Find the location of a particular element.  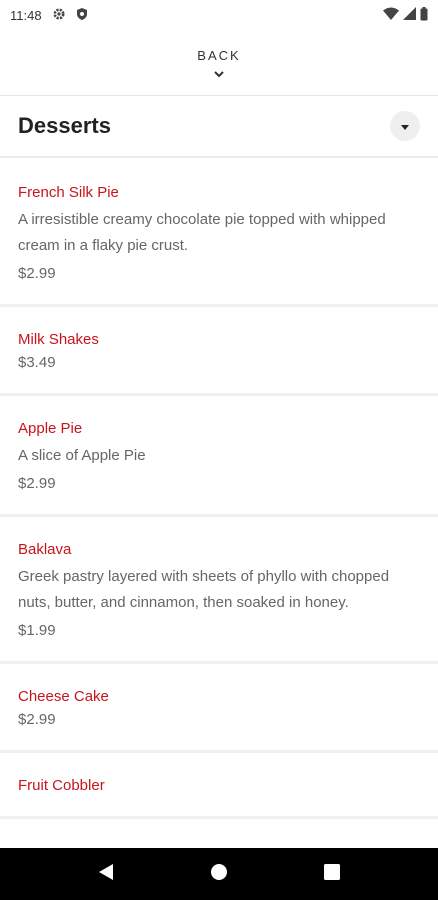

item-name: French Silk Pie is located at coordinates (68, 192).